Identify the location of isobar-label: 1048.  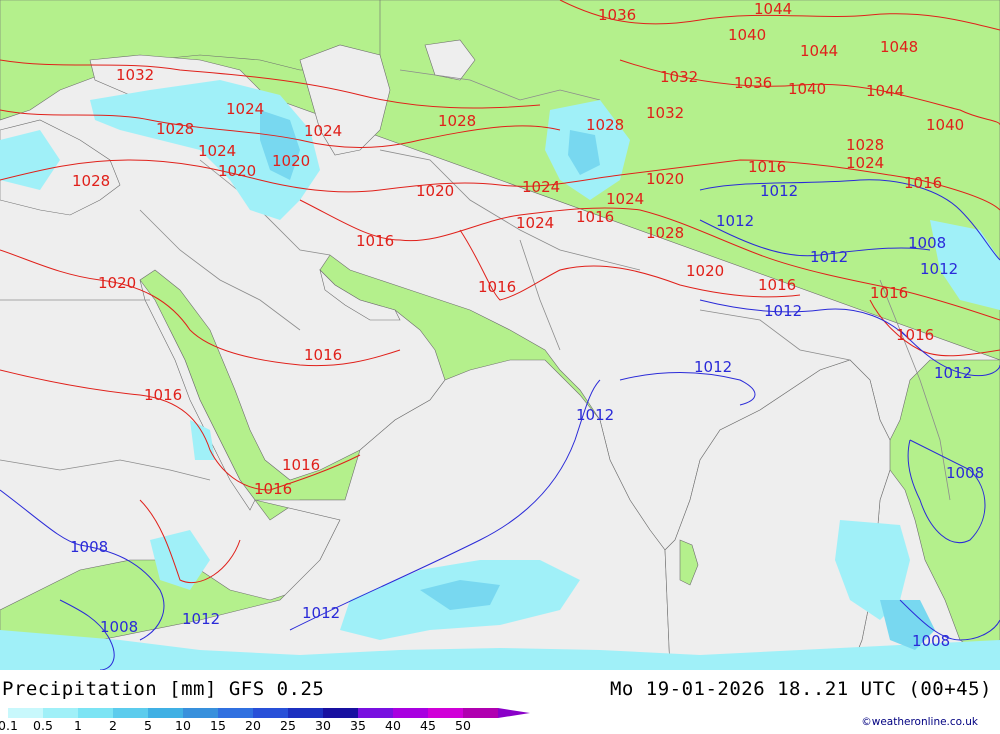
(899, 47).